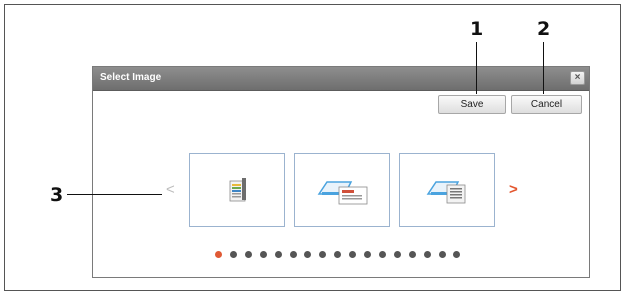 The image size is (626, 296). What do you see at coordinates (477, 29) in the screenshot?
I see `callout-1: 1` at bounding box center [477, 29].